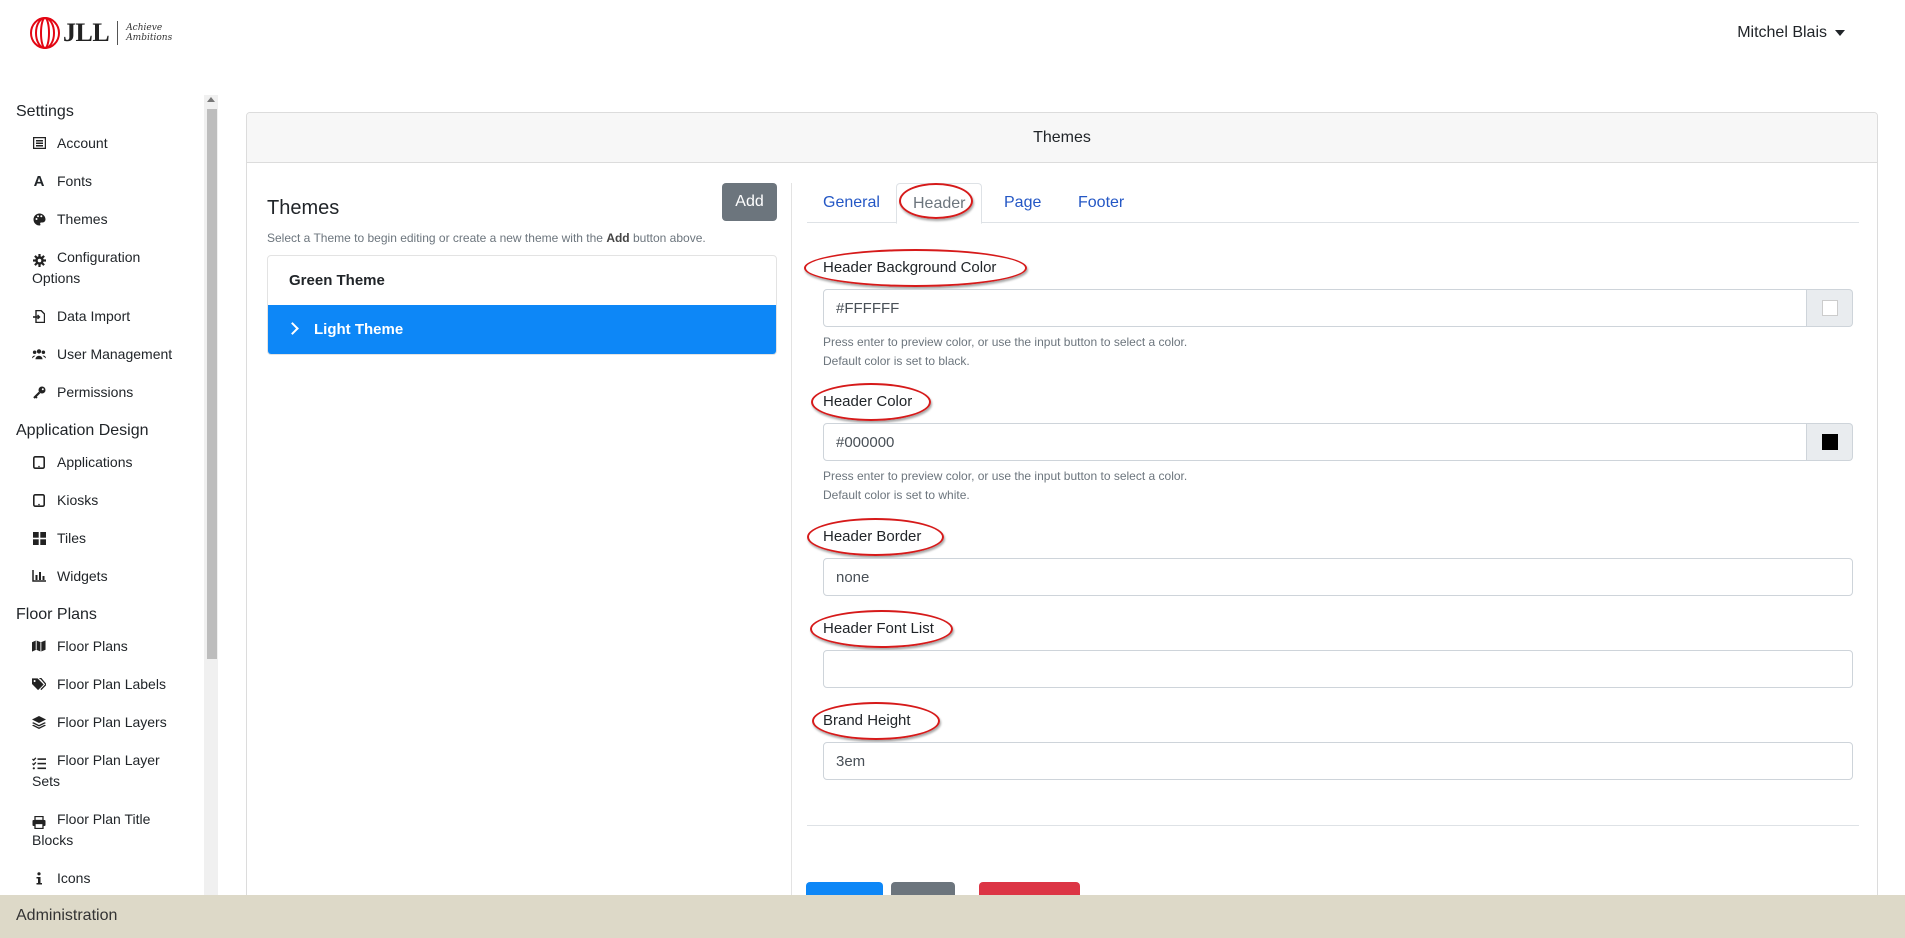 The height and width of the screenshot is (938, 1905). What do you see at coordinates (868, 401) in the screenshot?
I see `header-color-label: Header Color` at bounding box center [868, 401].